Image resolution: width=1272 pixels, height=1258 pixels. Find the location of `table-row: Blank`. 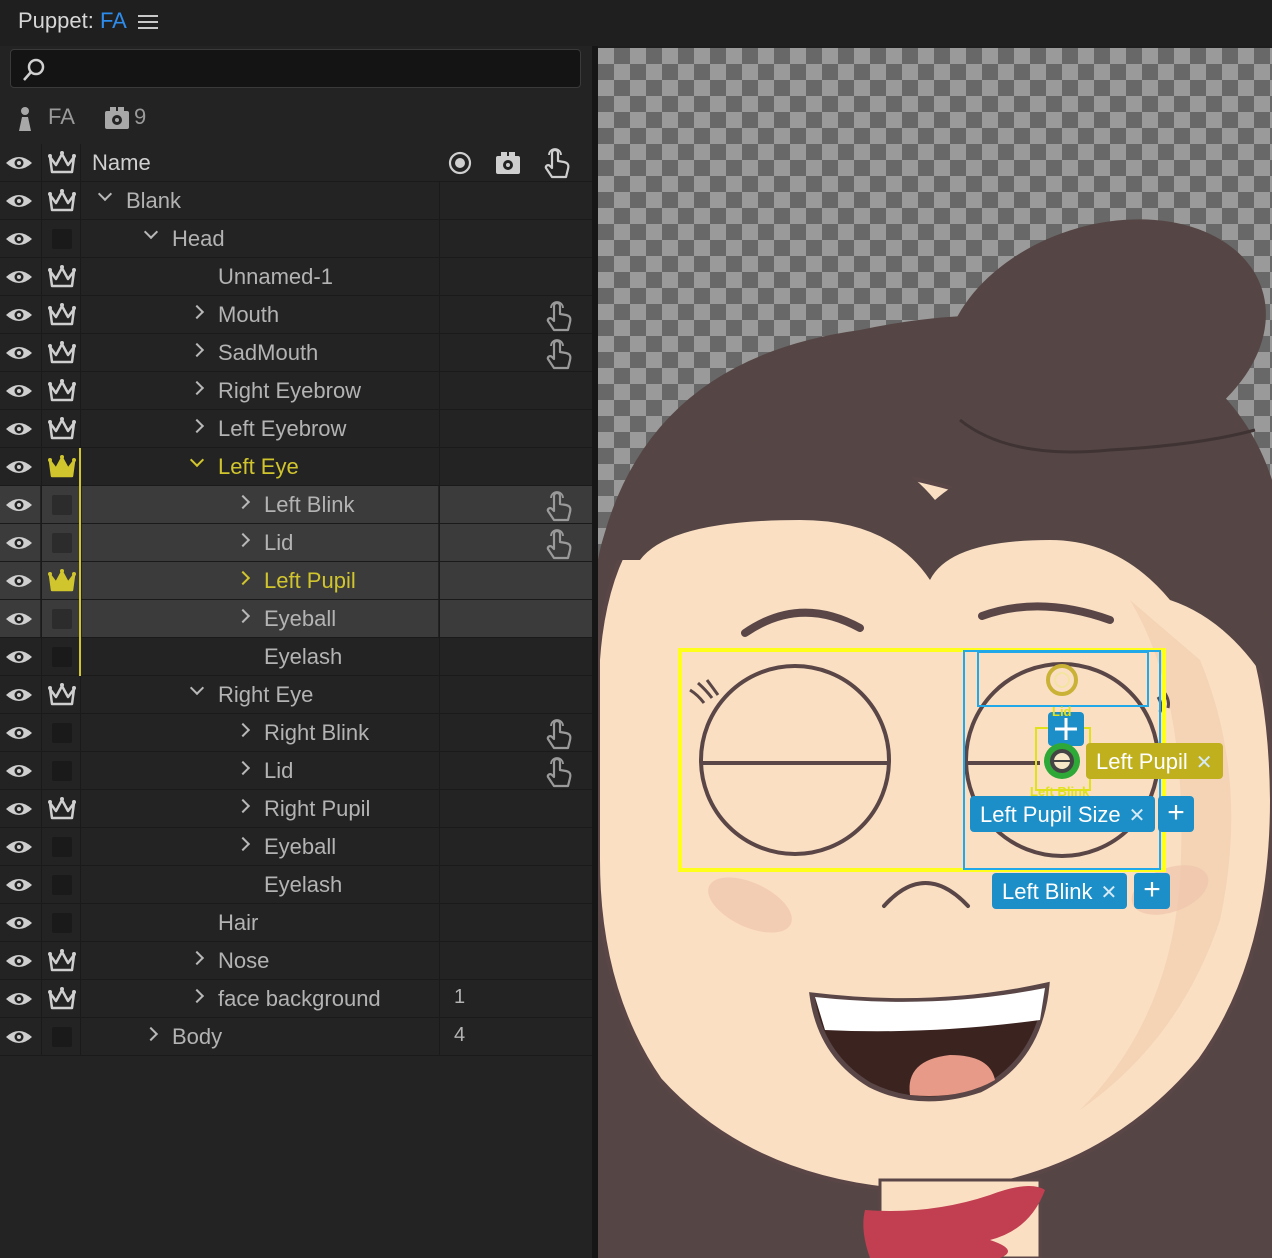

table-row: Blank is located at coordinates (296, 201).